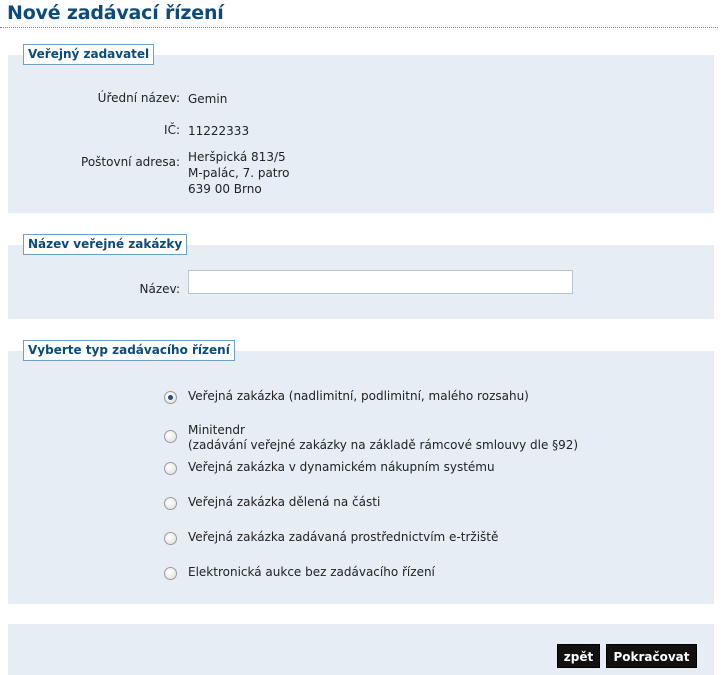  Describe the element at coordinates (138, 98) in the screenshot. I see `official-name-label: Úřední název:` at that location.